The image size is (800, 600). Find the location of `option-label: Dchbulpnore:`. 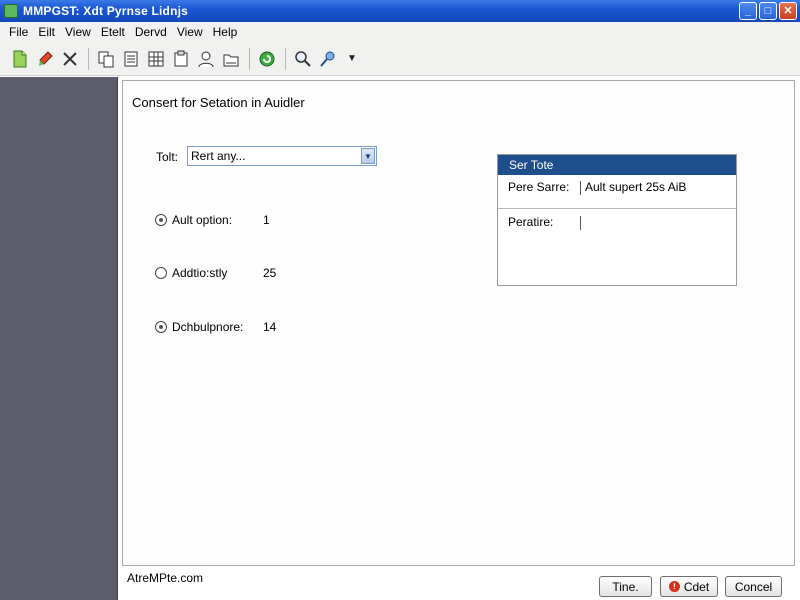

option-label: Dchbulpnore: is located at coordinates (208, 327).